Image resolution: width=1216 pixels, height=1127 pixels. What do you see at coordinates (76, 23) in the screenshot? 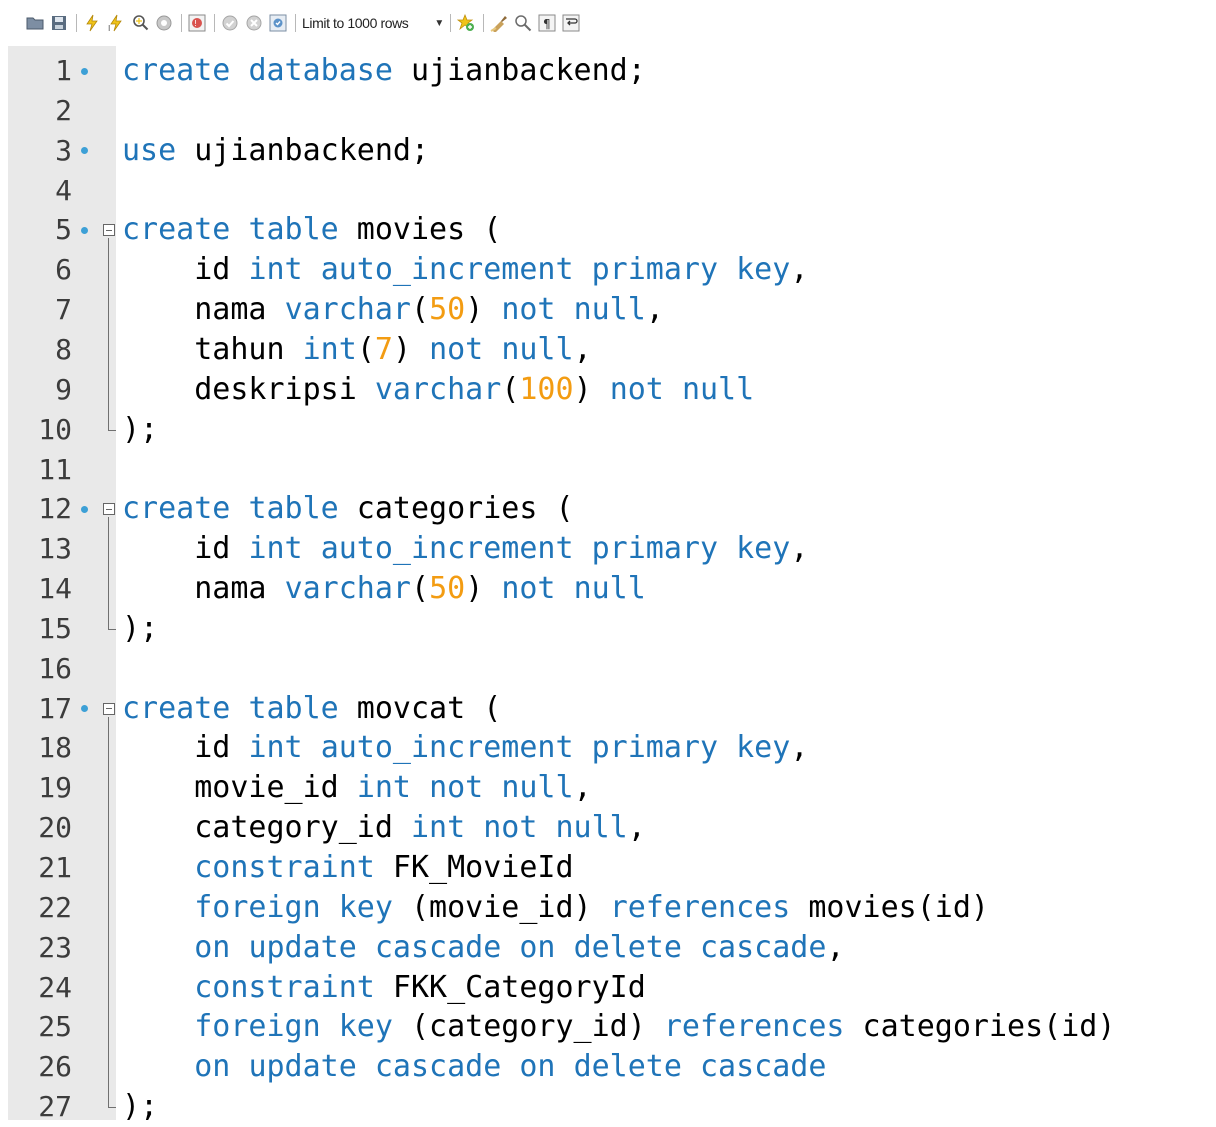
I see `toolbar-separator` at bounding box center [76, 23].